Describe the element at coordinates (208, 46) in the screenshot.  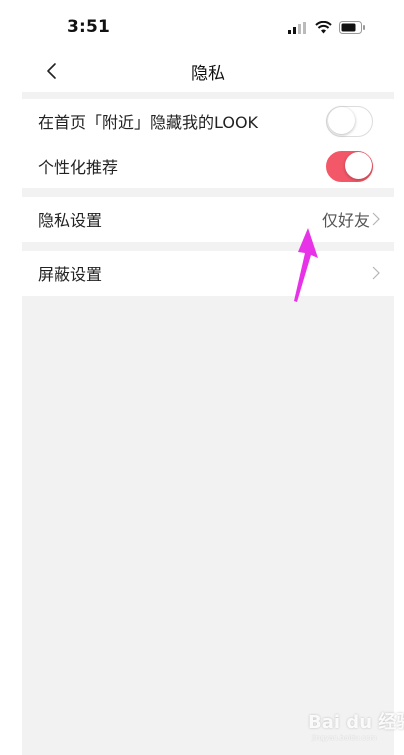
I see `header: 3:51 隐私` at that location.